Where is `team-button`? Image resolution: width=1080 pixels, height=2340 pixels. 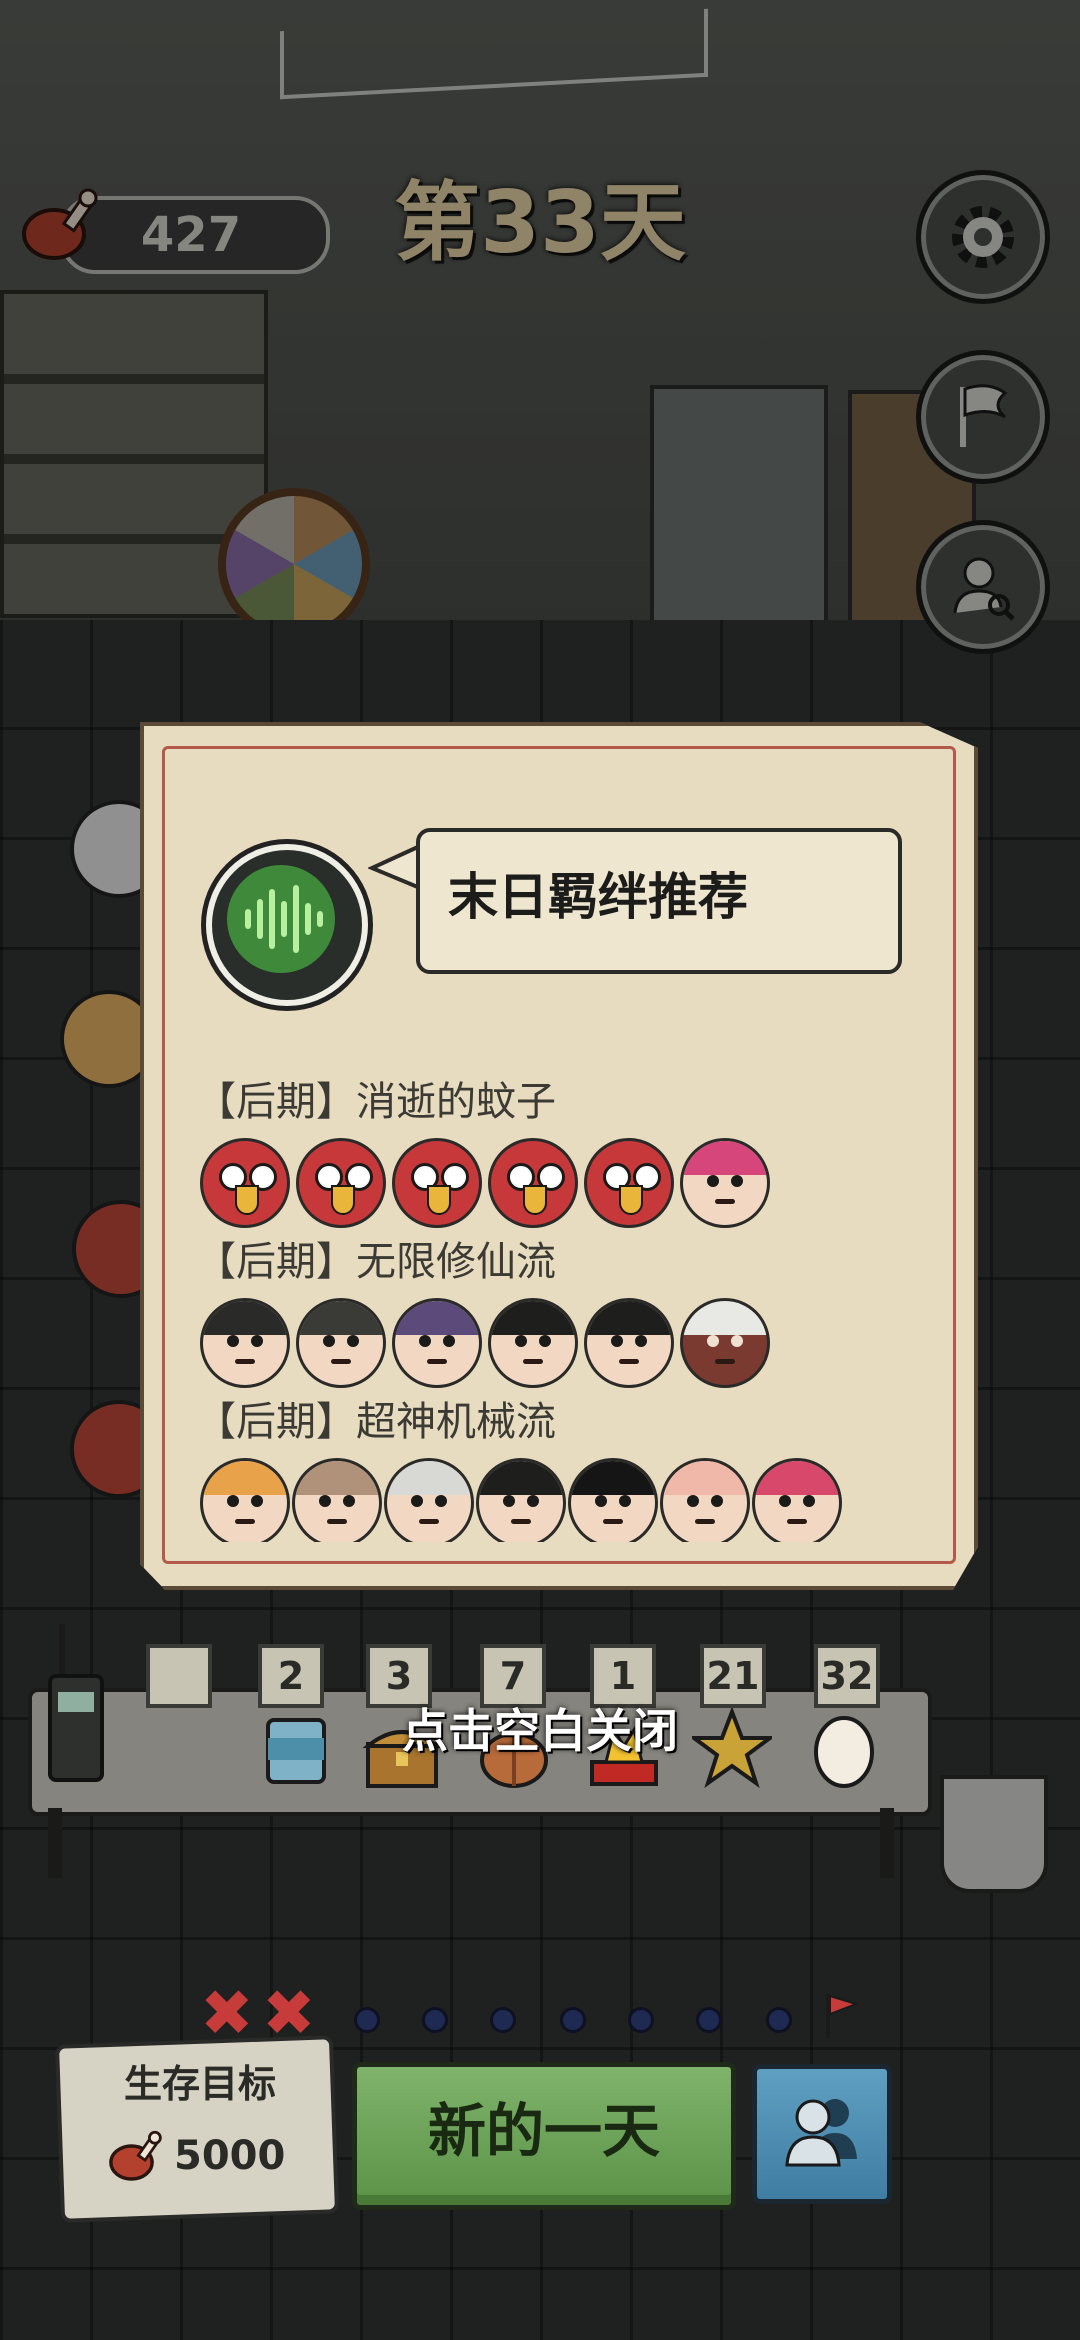 team-button is located at coordinates (822, 2134).